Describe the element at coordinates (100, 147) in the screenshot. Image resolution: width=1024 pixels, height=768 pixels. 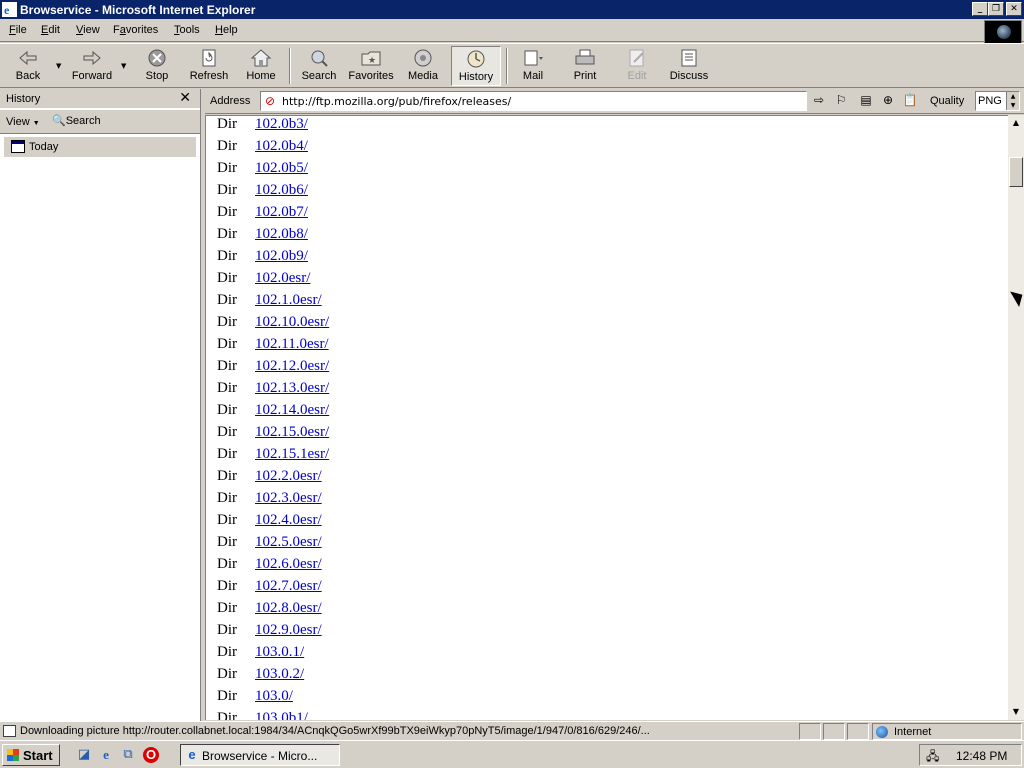
I see `history-item-today: Today` at that location.